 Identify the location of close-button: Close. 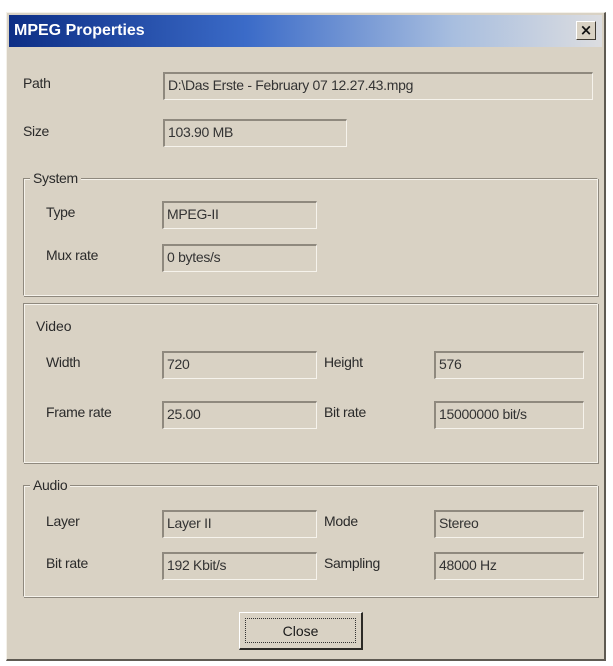
(301, 631).